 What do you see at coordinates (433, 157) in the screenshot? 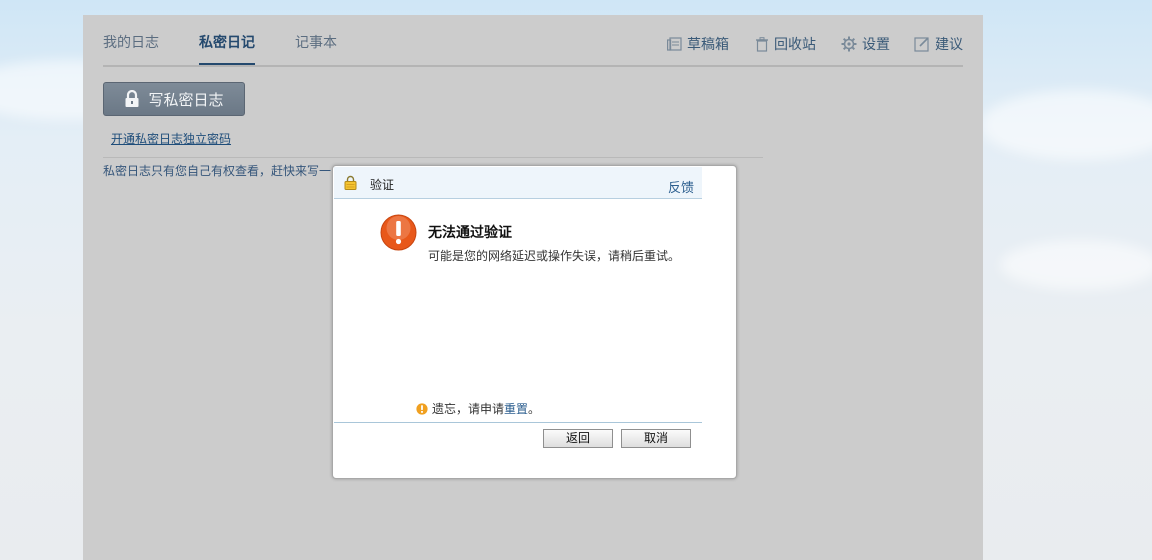
I see `divider` at bounding box center [433, 157].